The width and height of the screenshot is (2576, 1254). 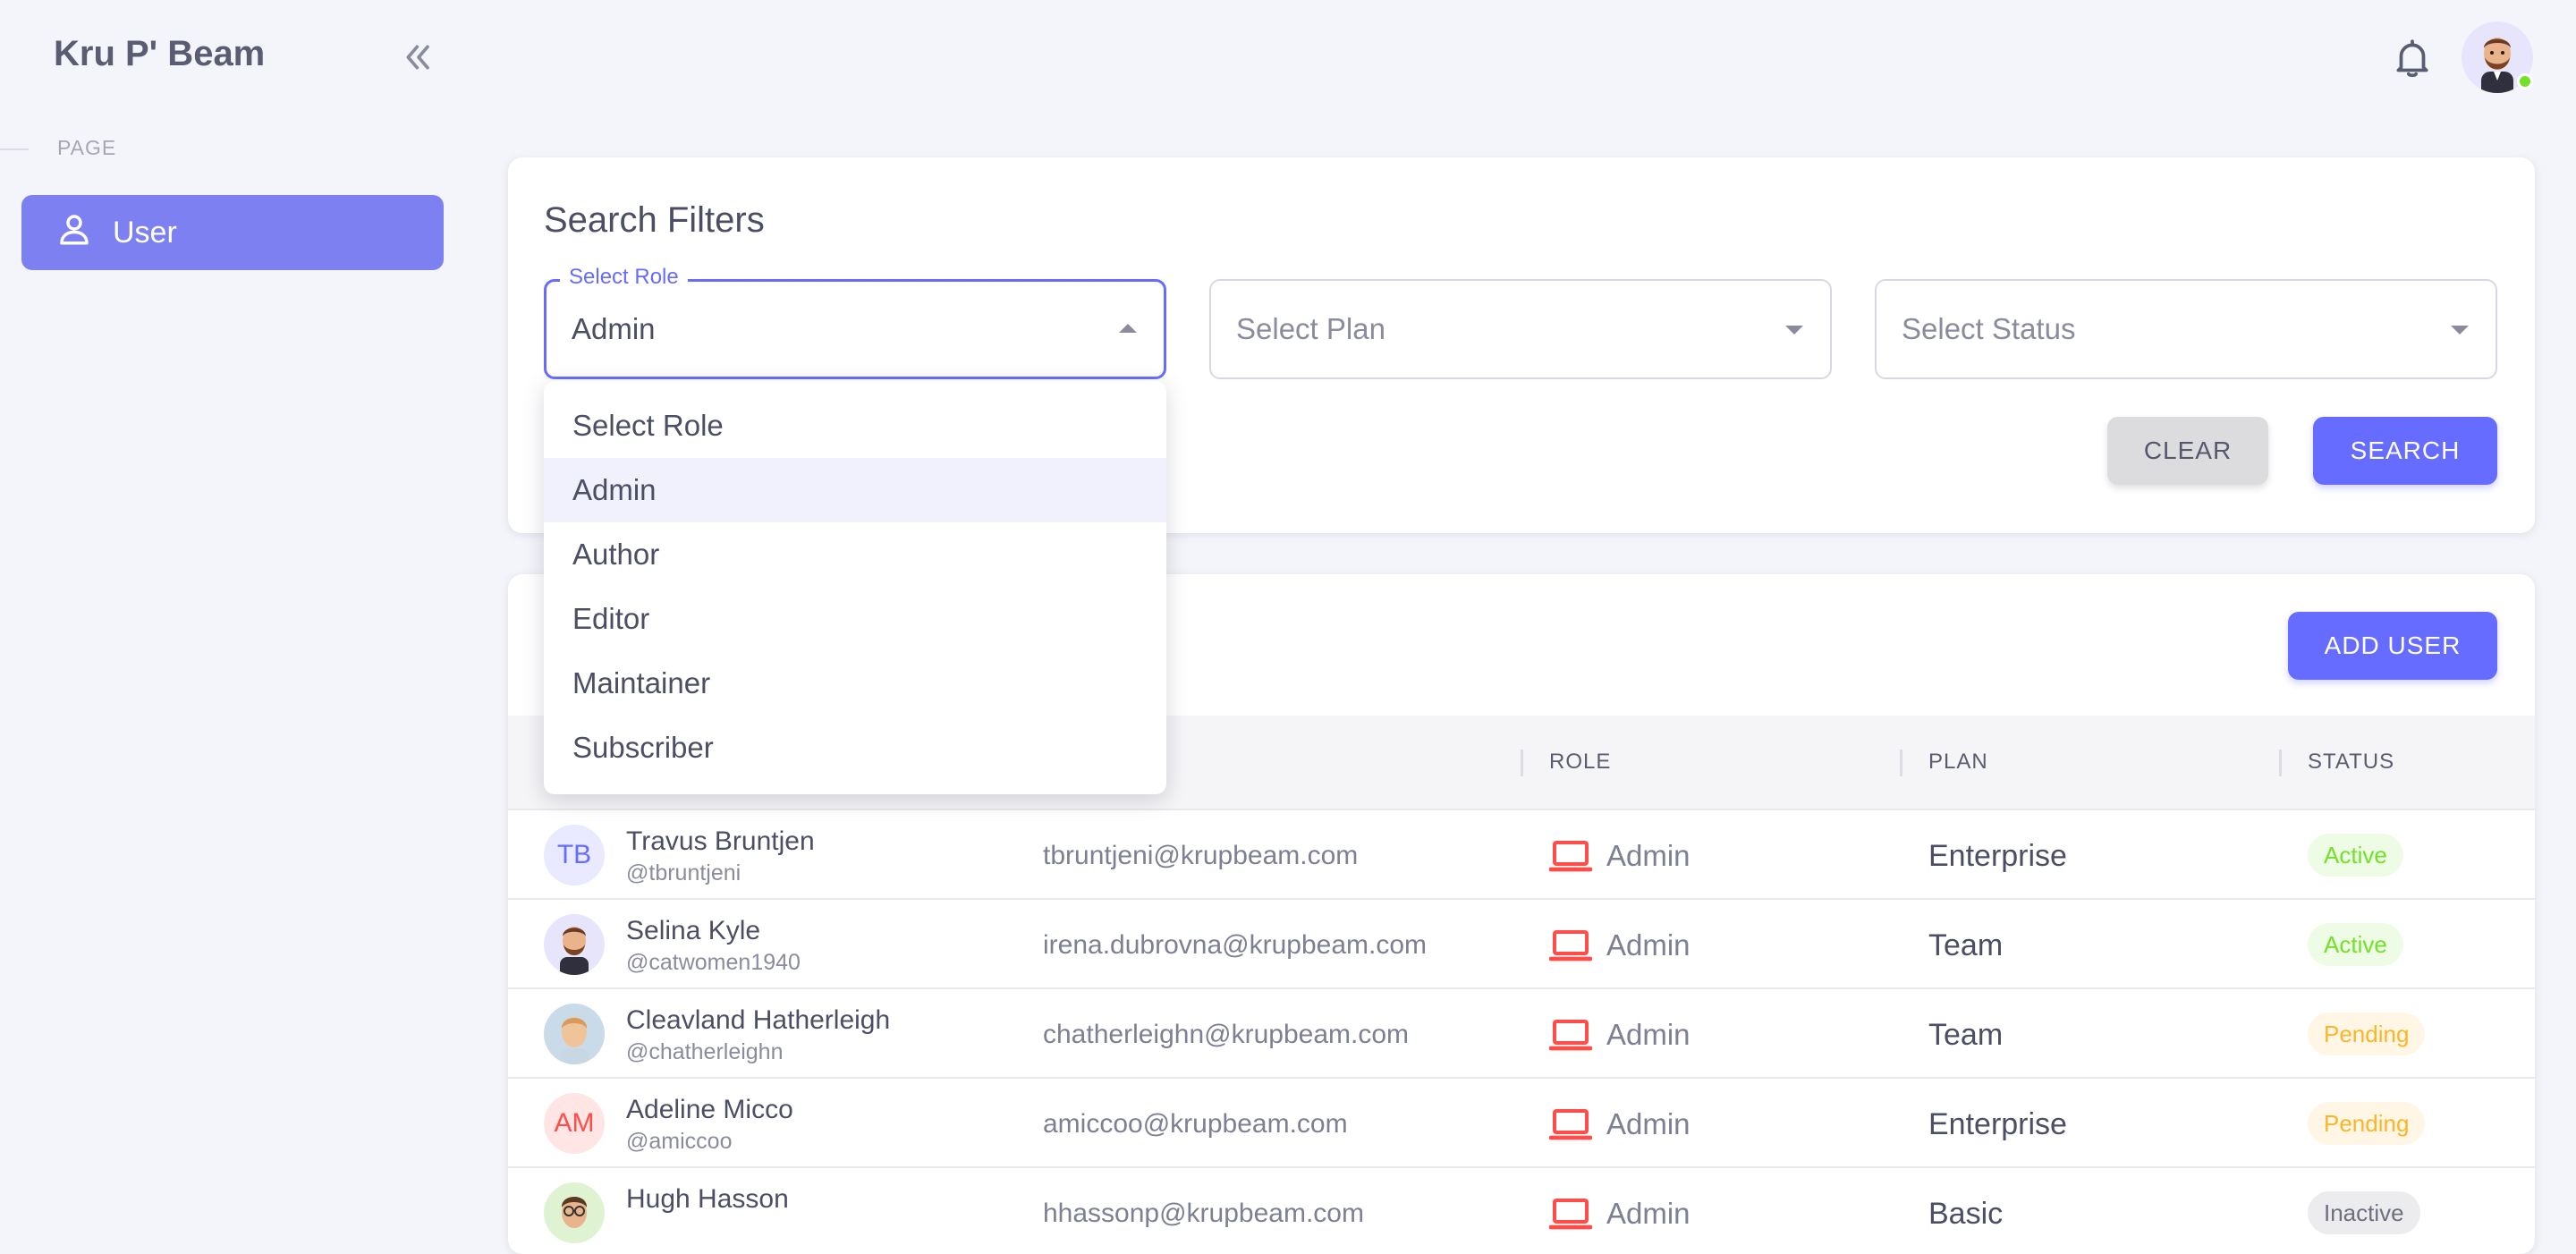 I want to click on sidebar-item-label: User, so click(x=145, y=232).